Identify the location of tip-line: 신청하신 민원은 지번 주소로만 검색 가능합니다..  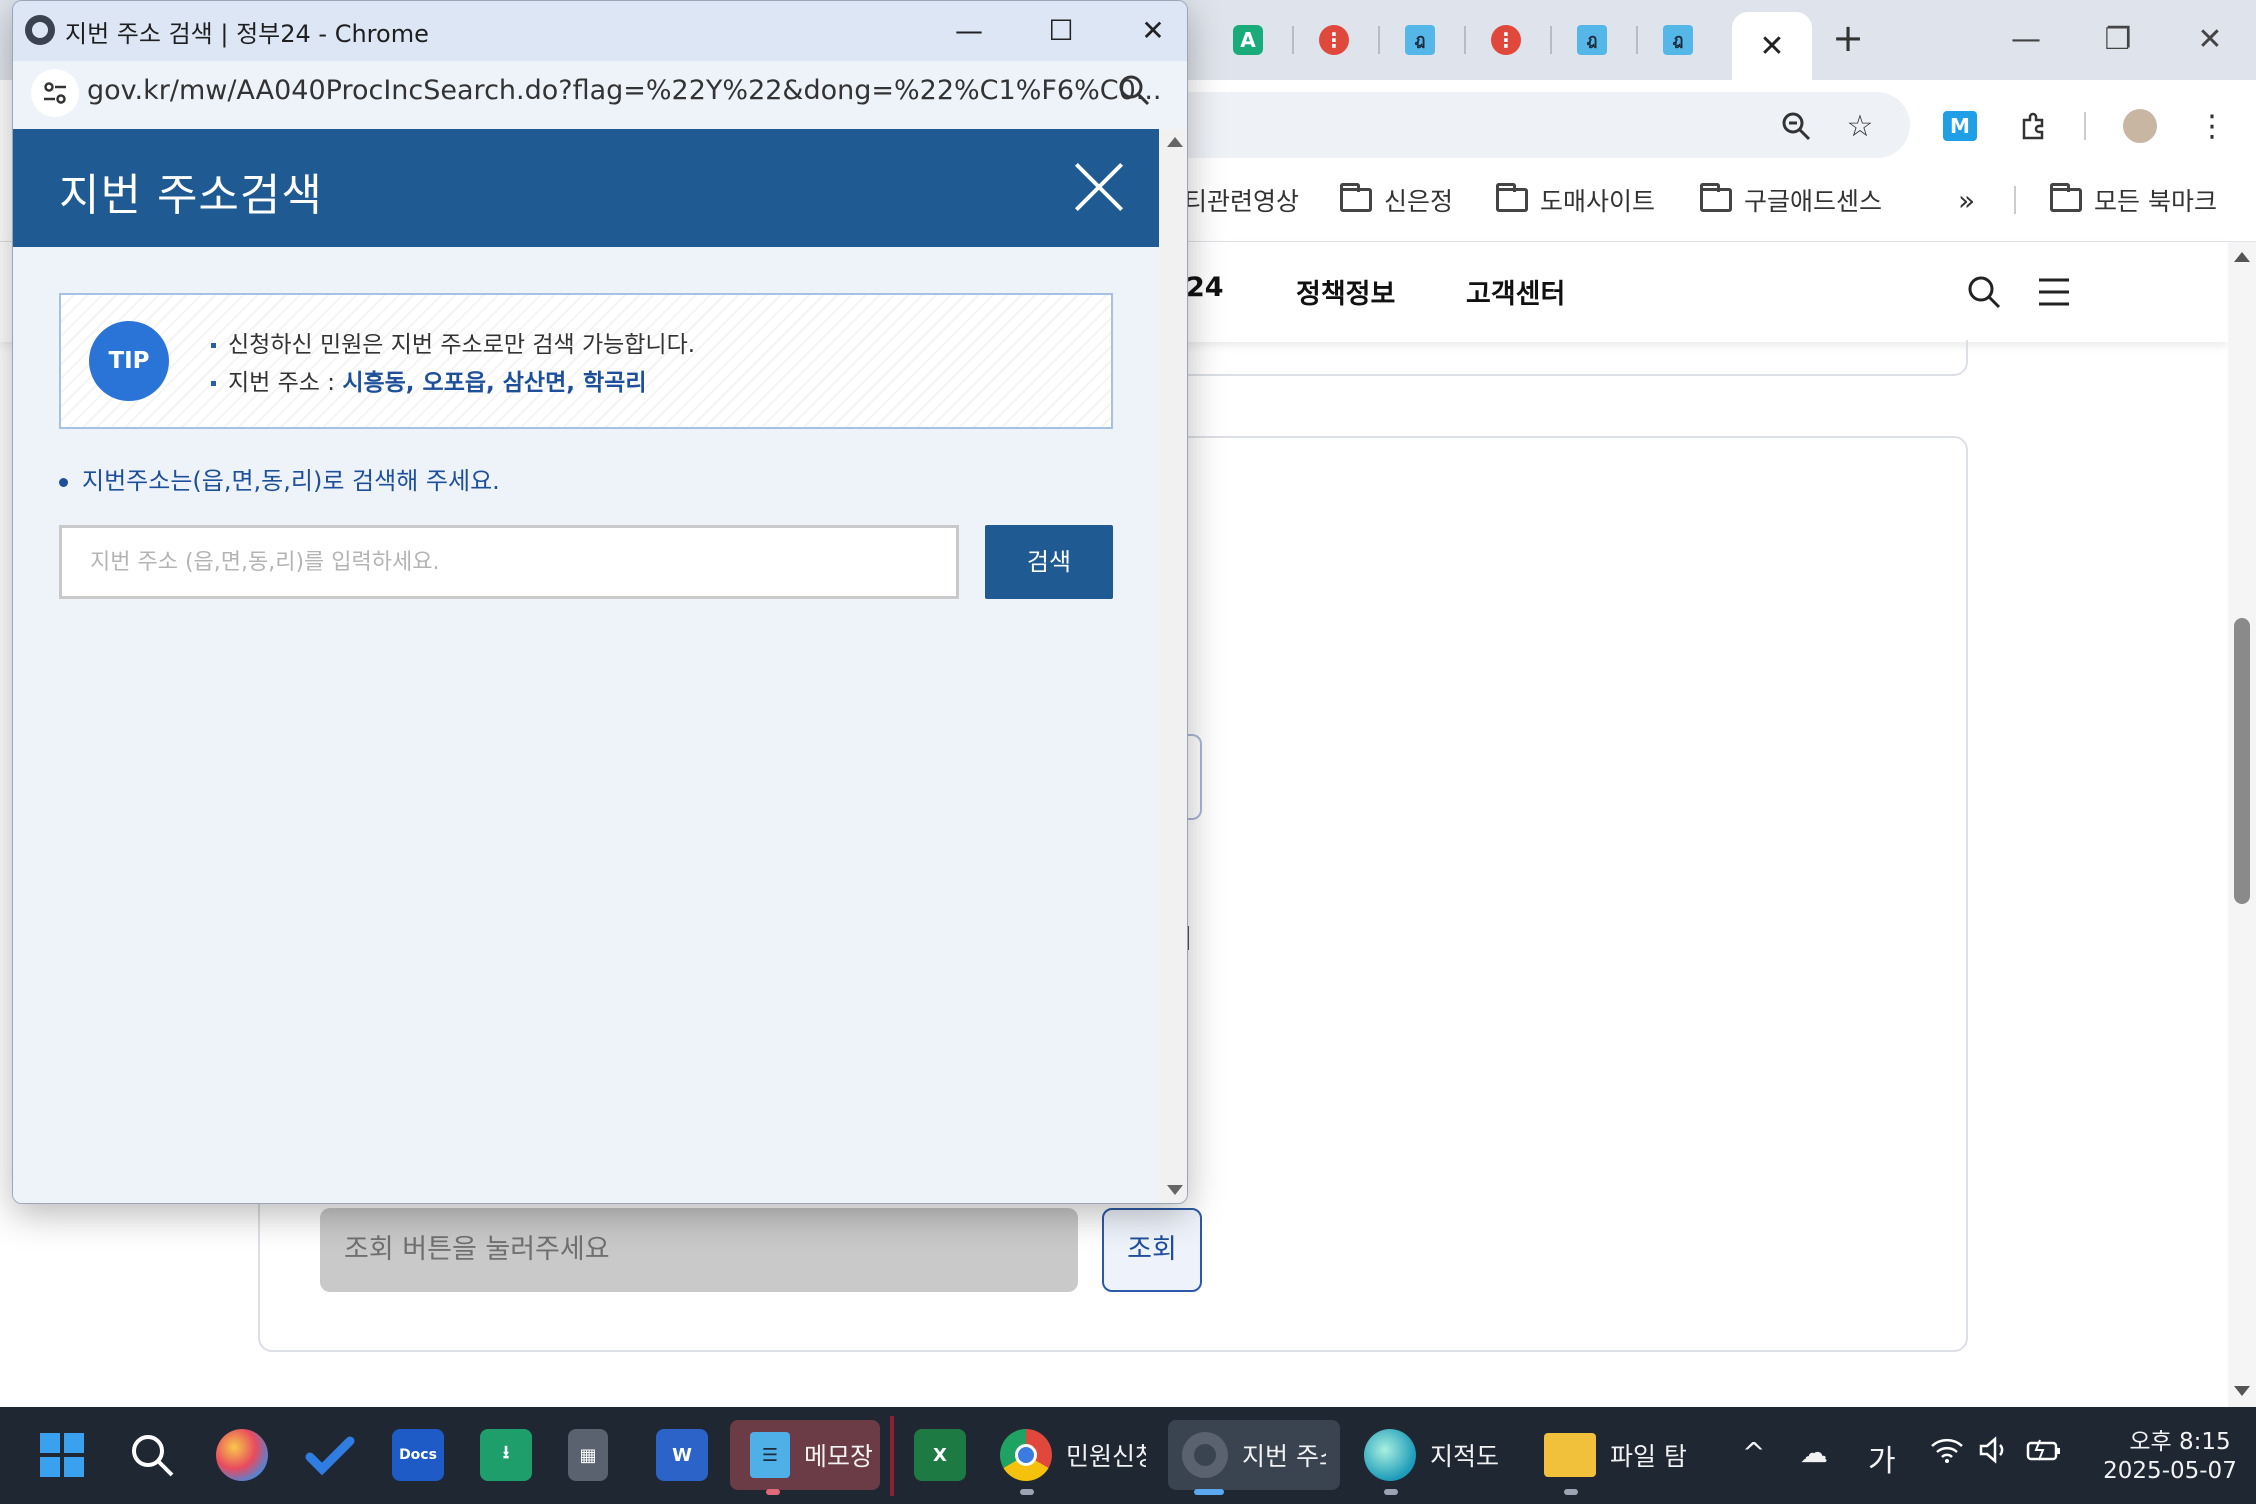
(453, 342).